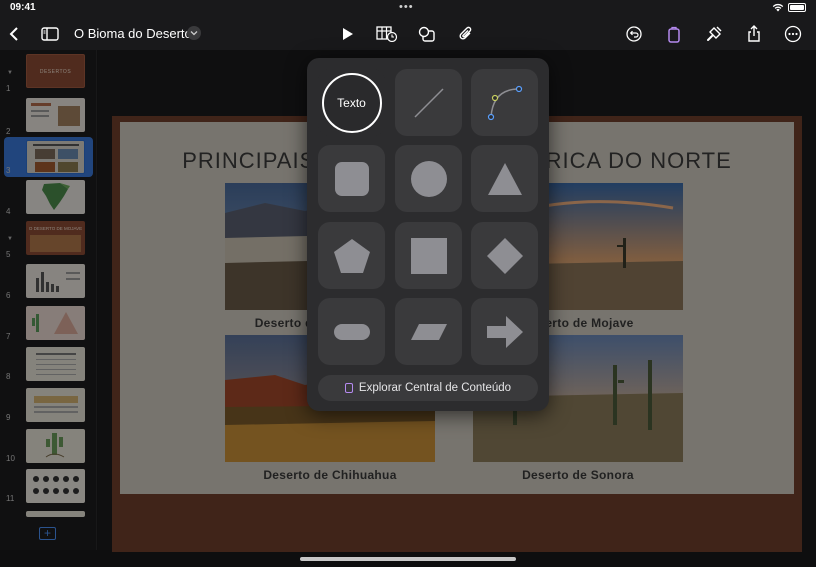  Describe the element at coordinates (714, 34) in the screenshot. I see `format-brush-icon` at that location.